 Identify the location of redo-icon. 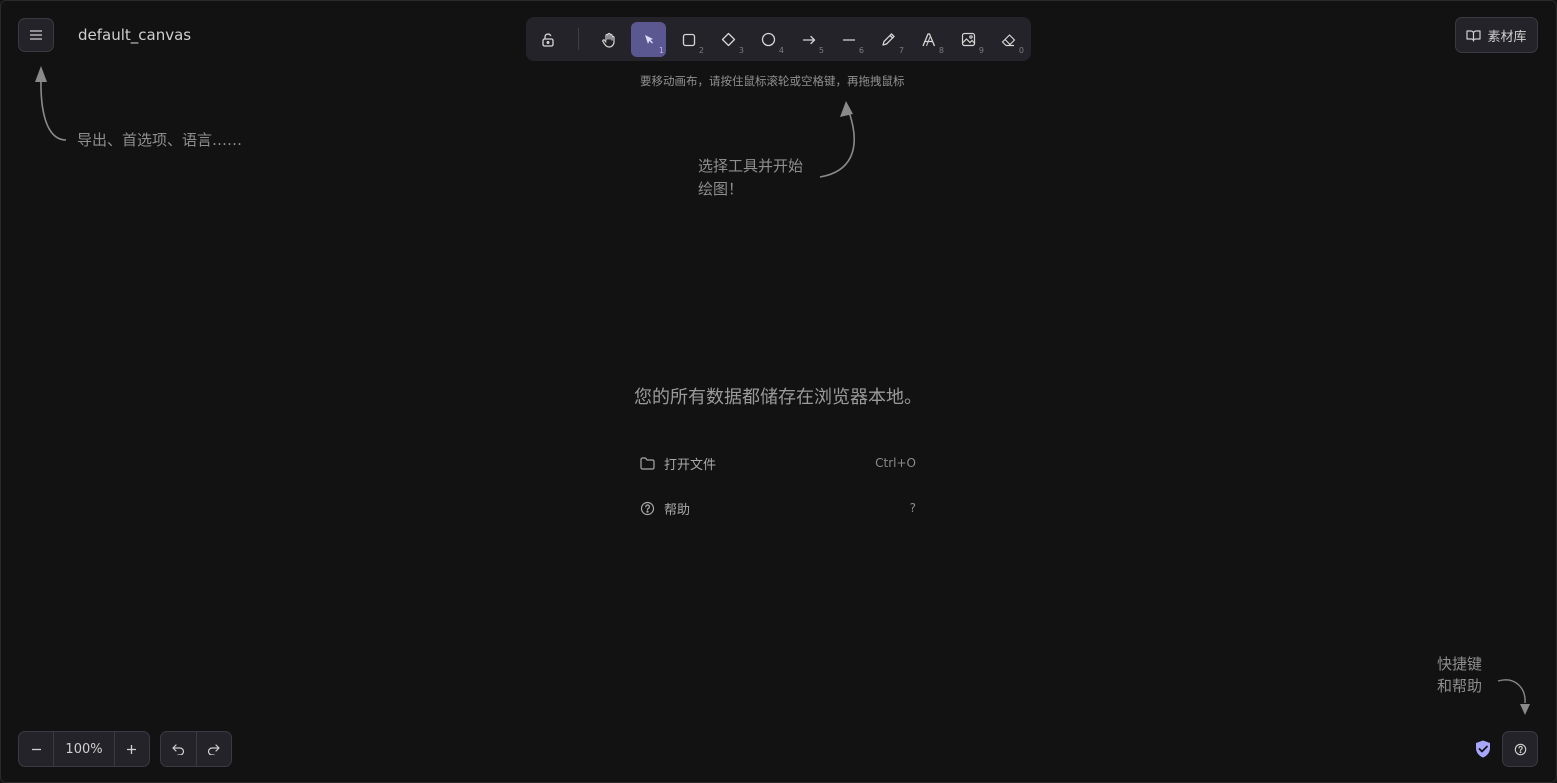
(214, 749).